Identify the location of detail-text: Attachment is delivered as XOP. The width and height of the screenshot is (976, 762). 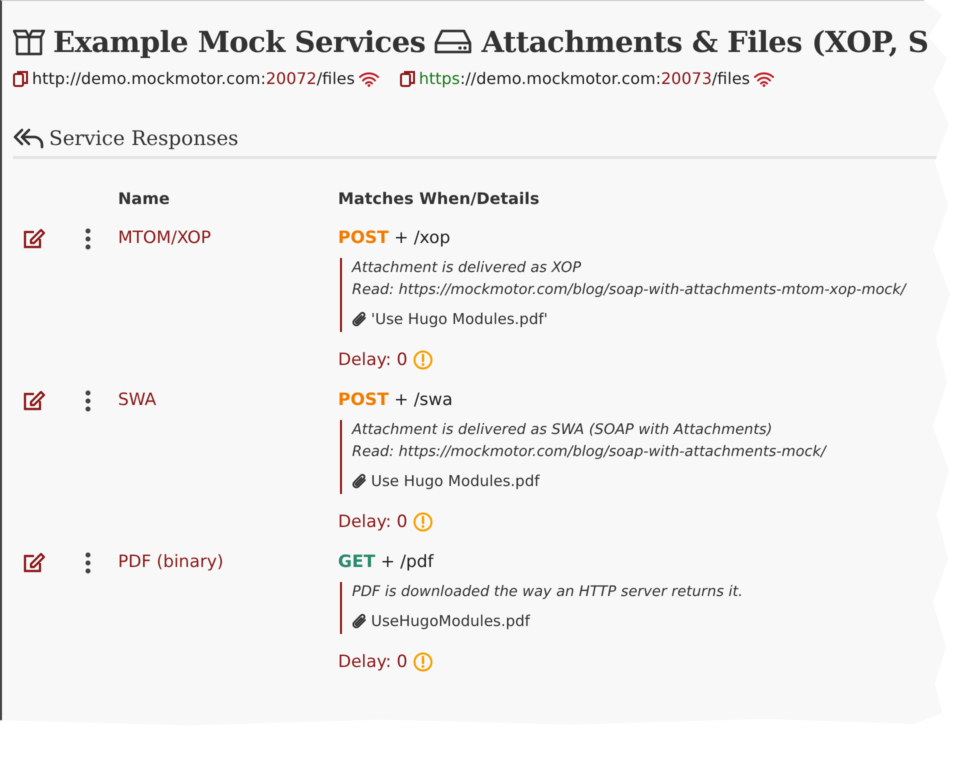
(467, 268).